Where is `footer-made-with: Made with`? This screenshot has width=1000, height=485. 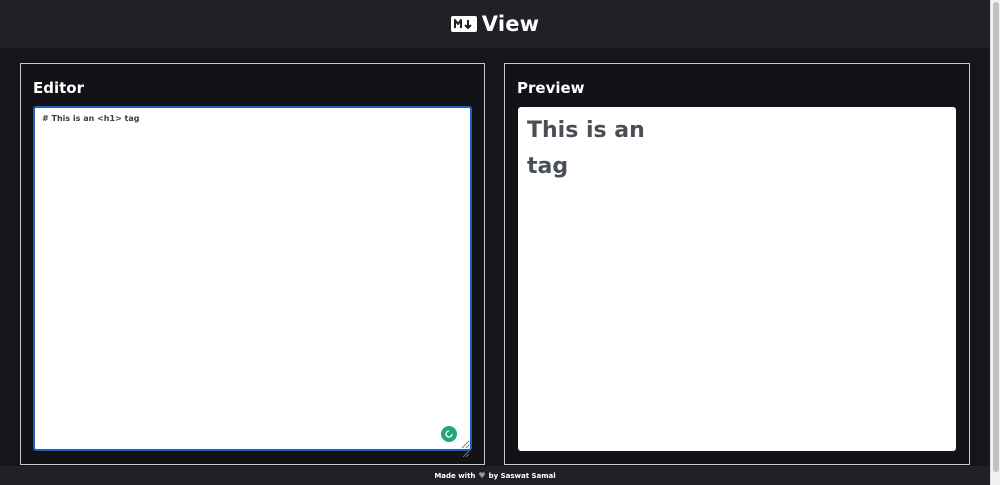 footer-made-with: Made with is located at coordinates (455, 475).